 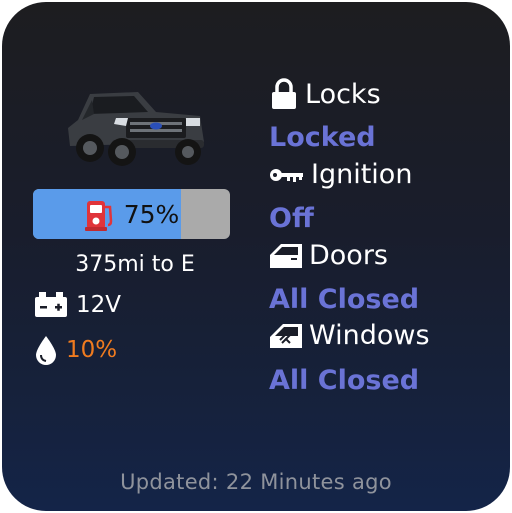 I want to click on key-icon, so click(x=286, y=175).